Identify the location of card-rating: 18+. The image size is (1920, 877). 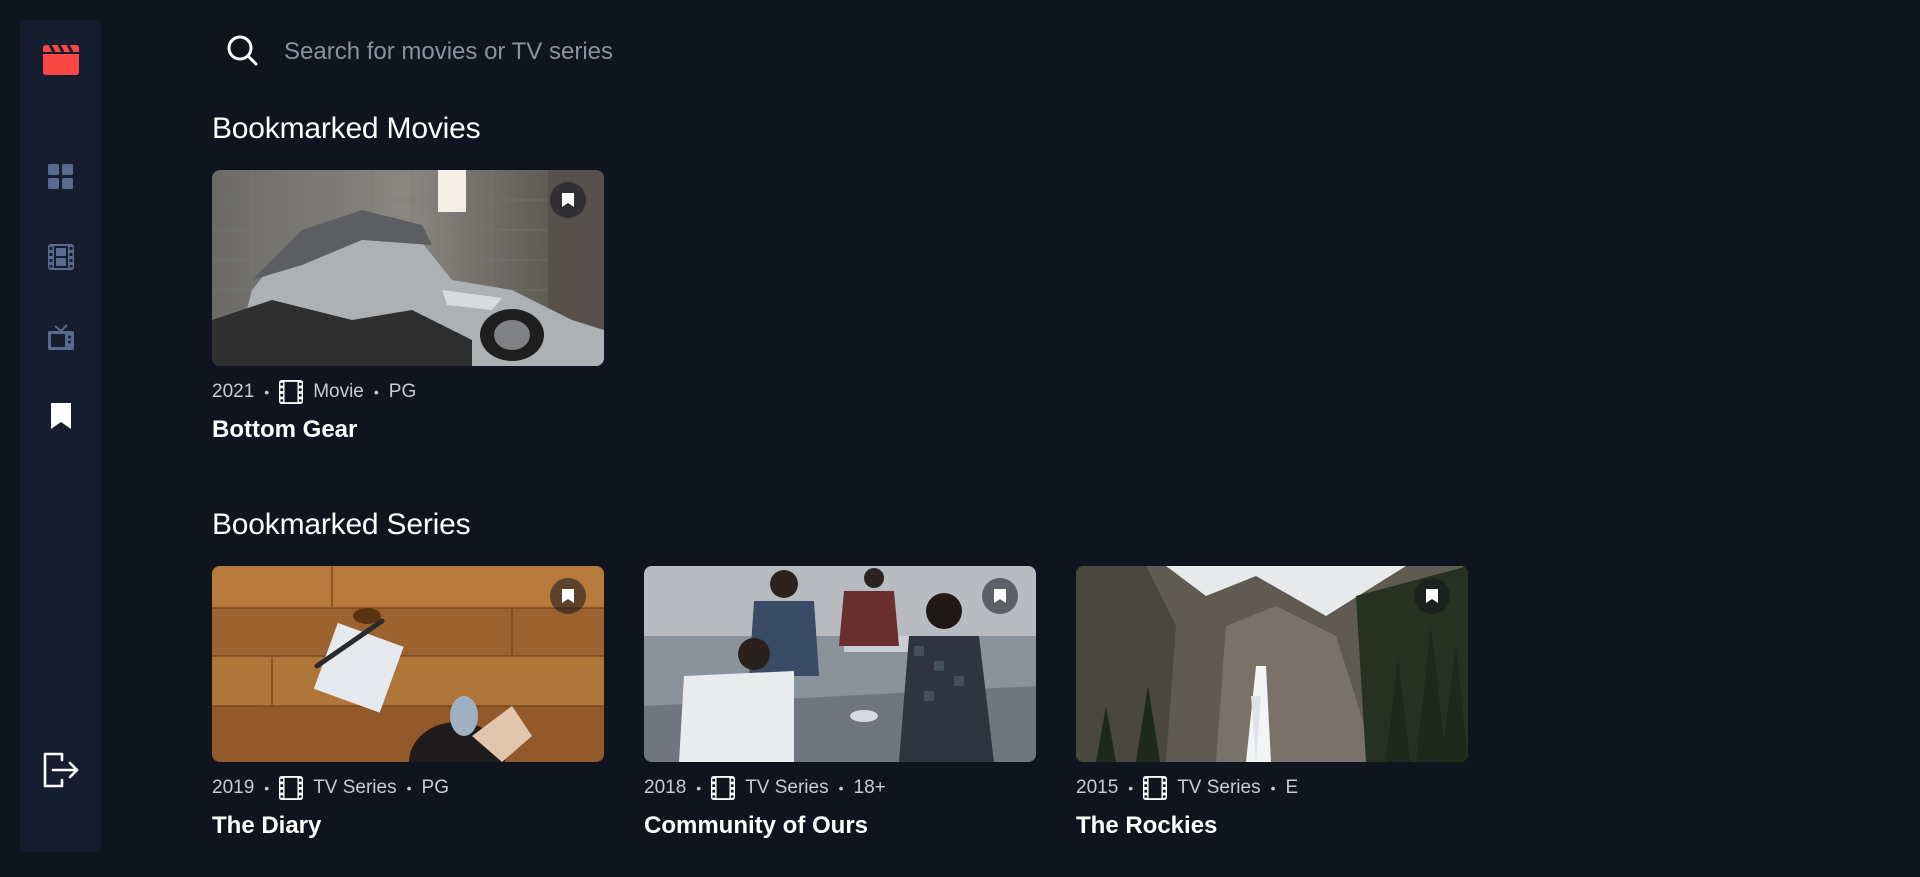
(869, 787).